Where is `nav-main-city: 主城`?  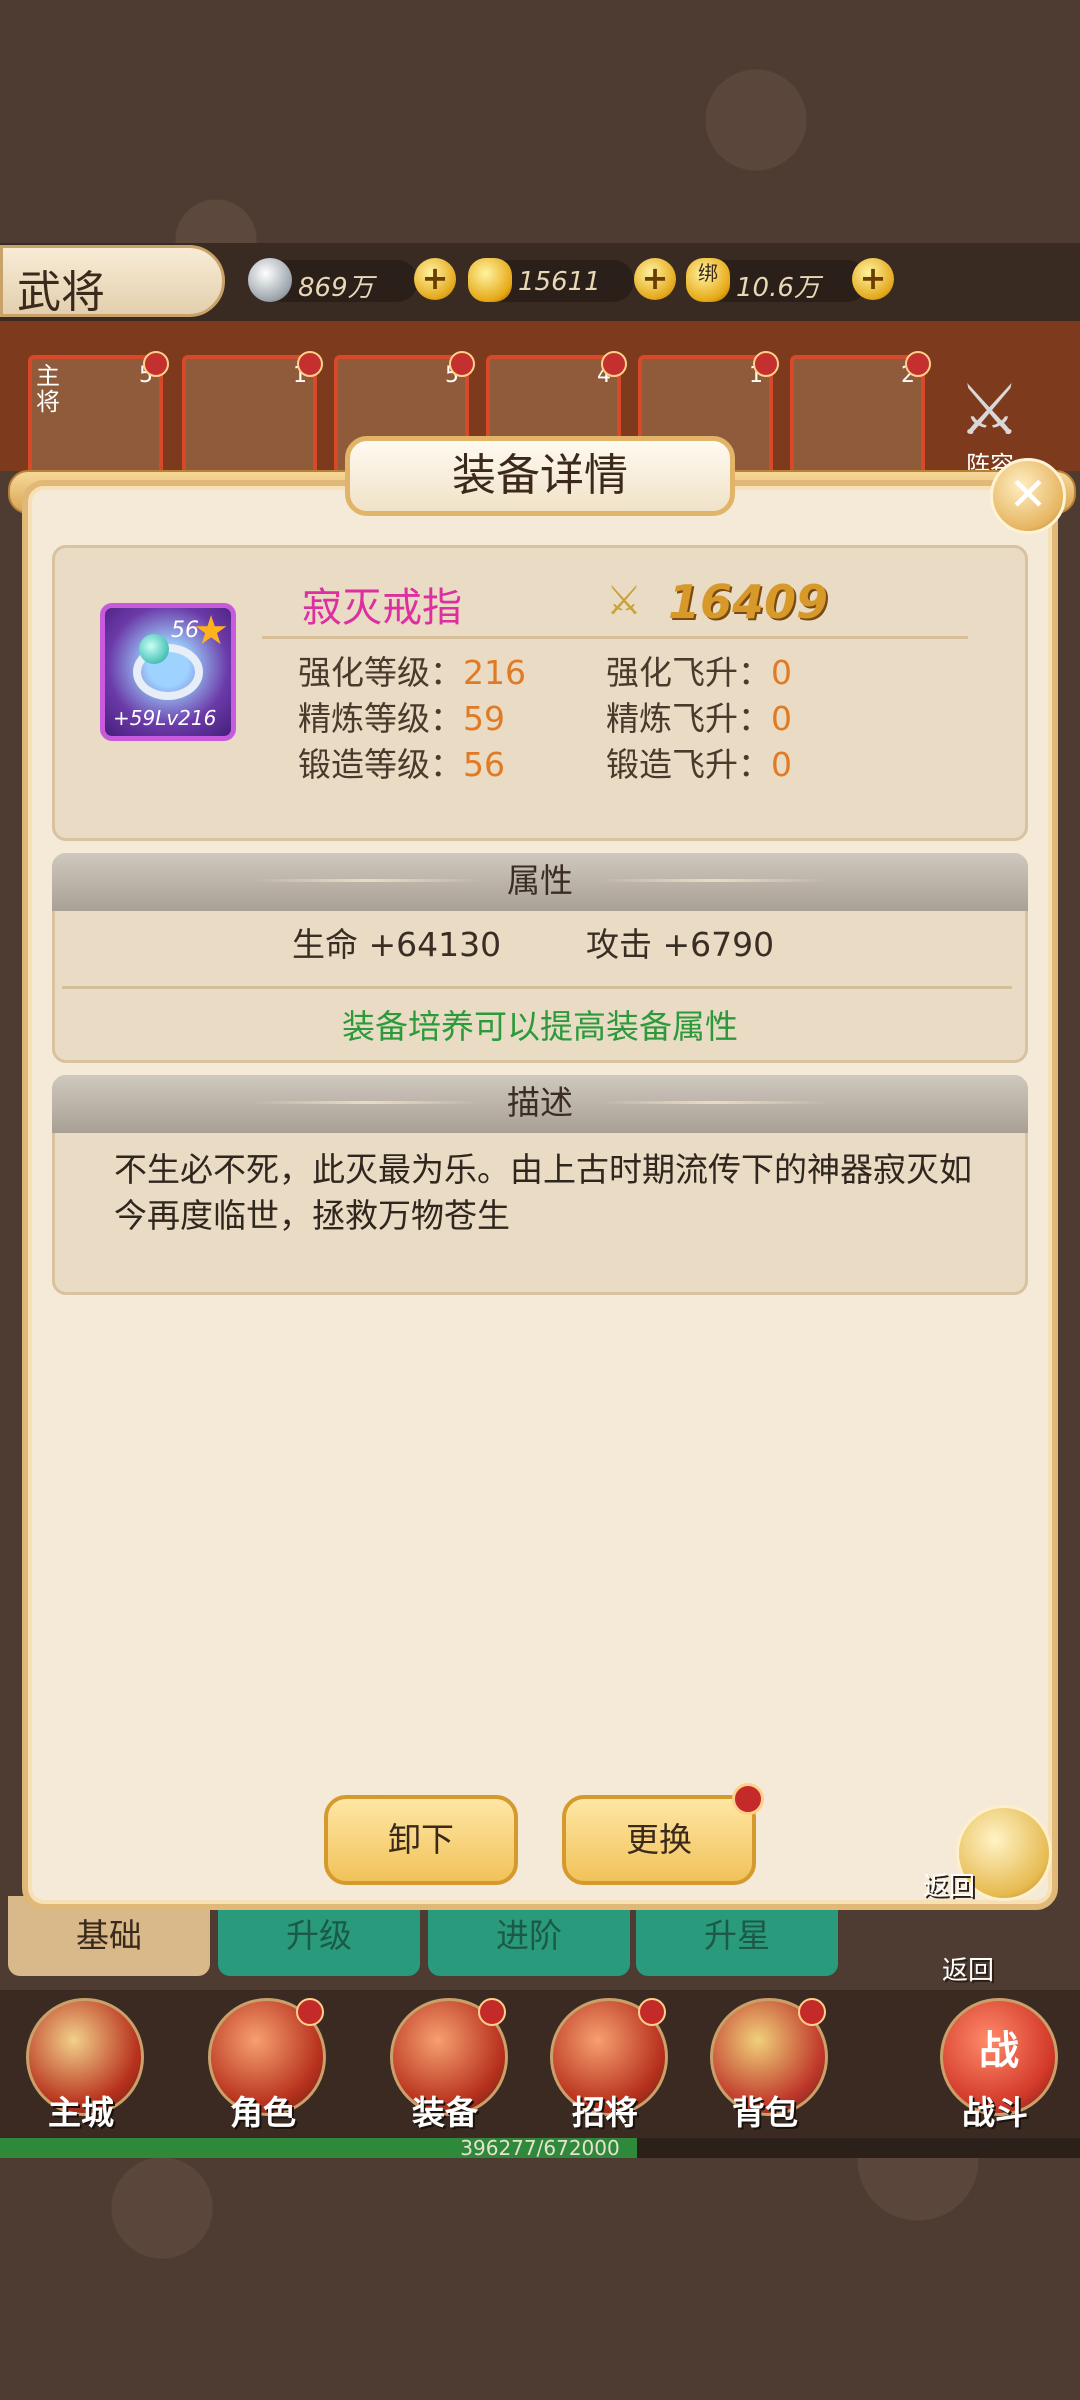 nav-main-city: 主城 is located at coordinates (81, 2061).